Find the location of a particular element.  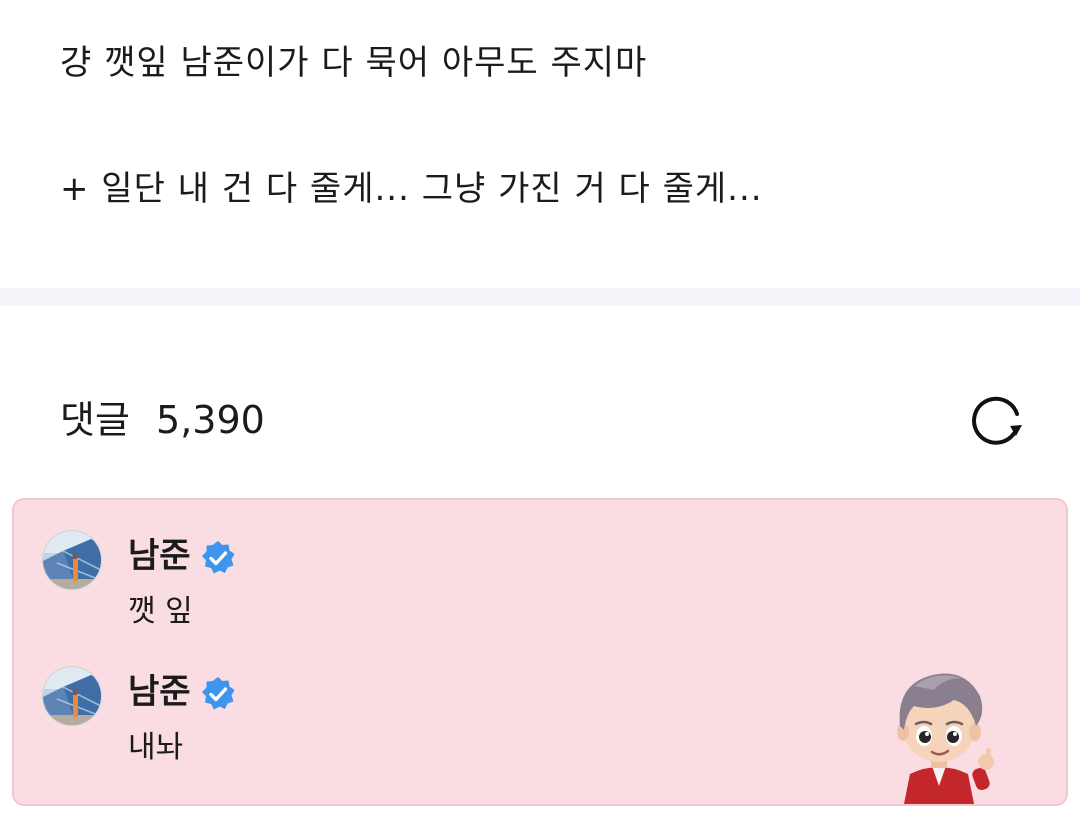

comments-title: 댓글 5,390 is located at coordinates (162, 420).